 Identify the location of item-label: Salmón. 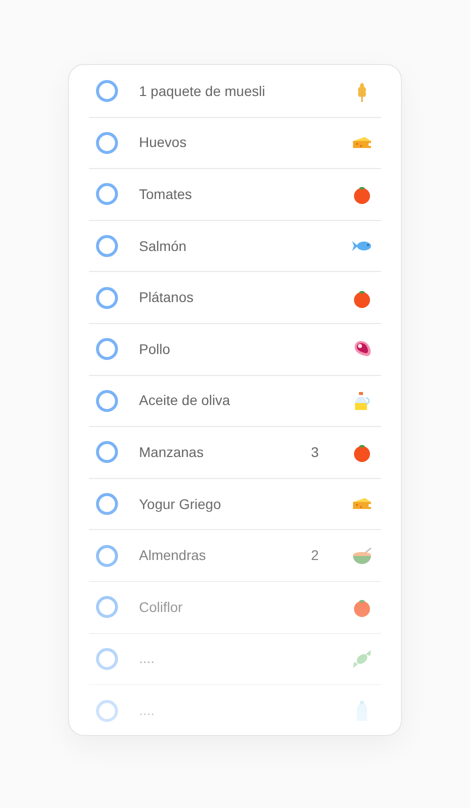
(163, 246).